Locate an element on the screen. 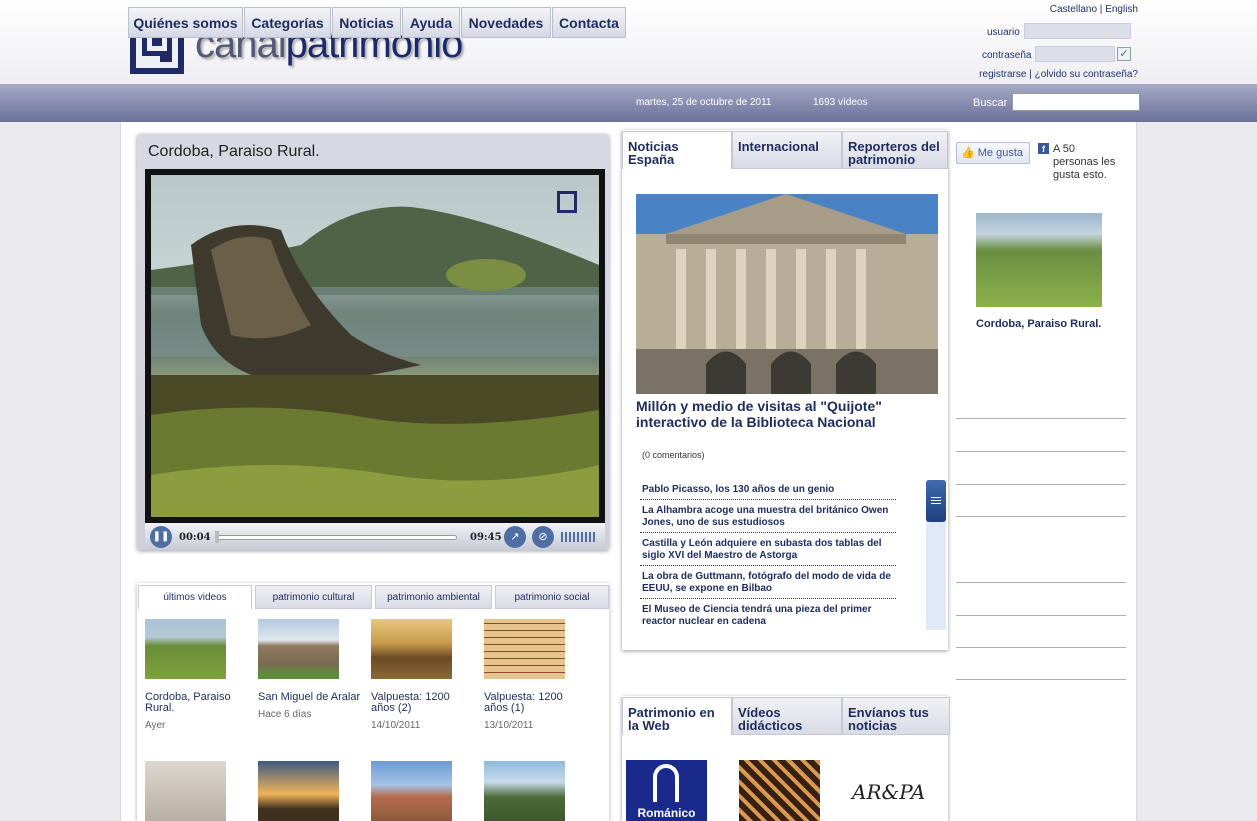  tab-patrimonio-ambiental: patrimonio ambiental is located at coordinates (433, 597).